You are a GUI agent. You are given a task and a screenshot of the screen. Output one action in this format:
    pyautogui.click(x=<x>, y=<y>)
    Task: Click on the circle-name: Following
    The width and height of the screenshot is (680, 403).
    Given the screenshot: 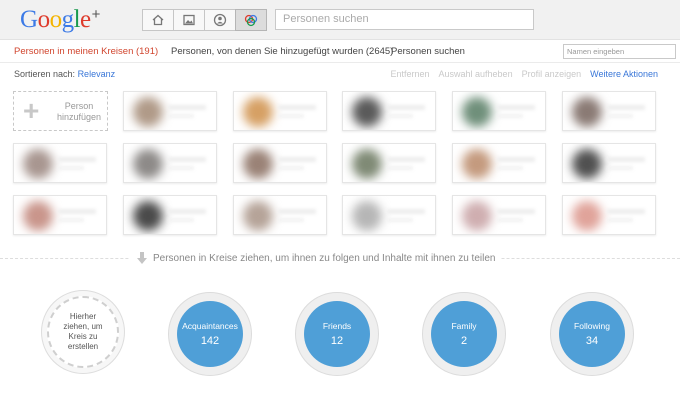 What is the action you would take?
    pyautogui.click(x=592, y=326)
    